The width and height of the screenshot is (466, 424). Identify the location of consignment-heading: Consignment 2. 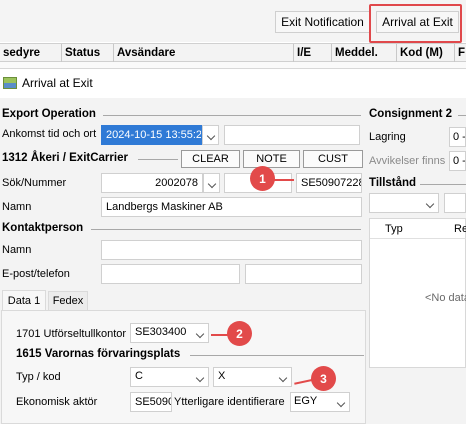
(411, 114).